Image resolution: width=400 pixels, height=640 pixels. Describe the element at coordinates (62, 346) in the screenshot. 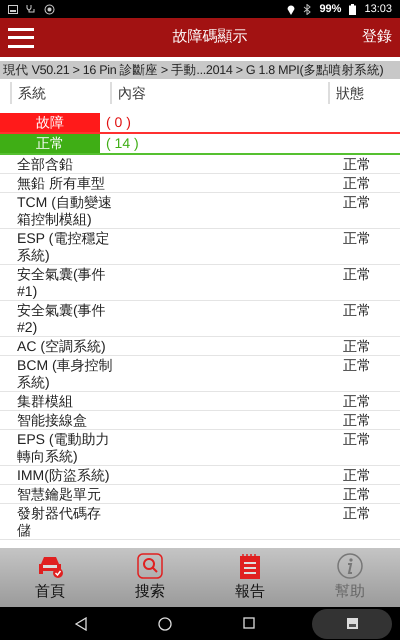

I see `system-name: AC (空調系統)` at that location.